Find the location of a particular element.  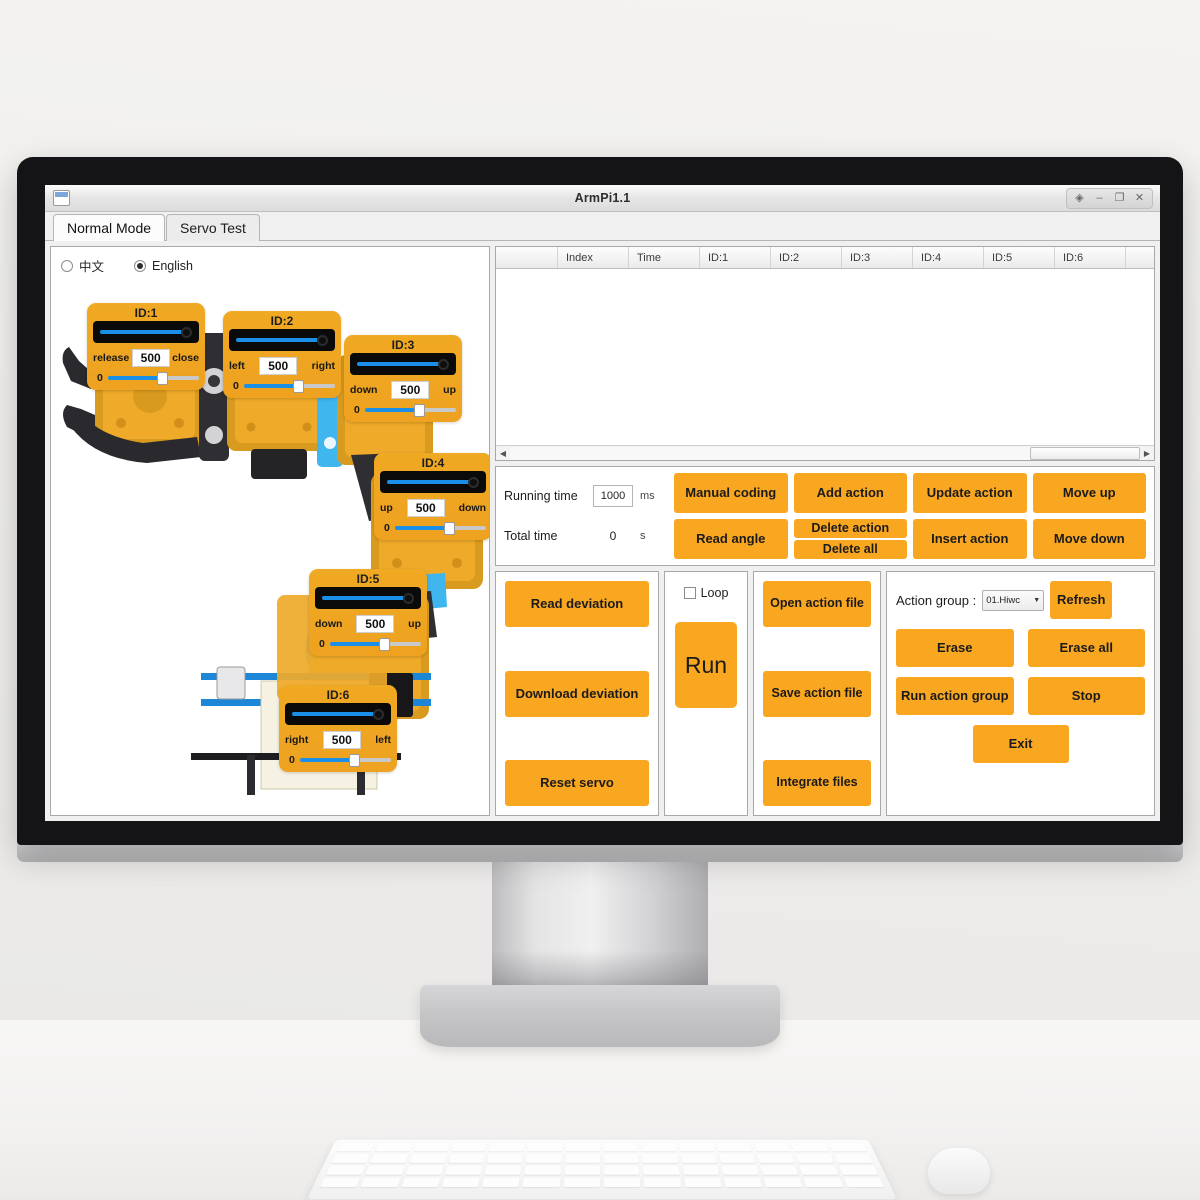

loop-label: Loop is located at coordinates (714, 593).